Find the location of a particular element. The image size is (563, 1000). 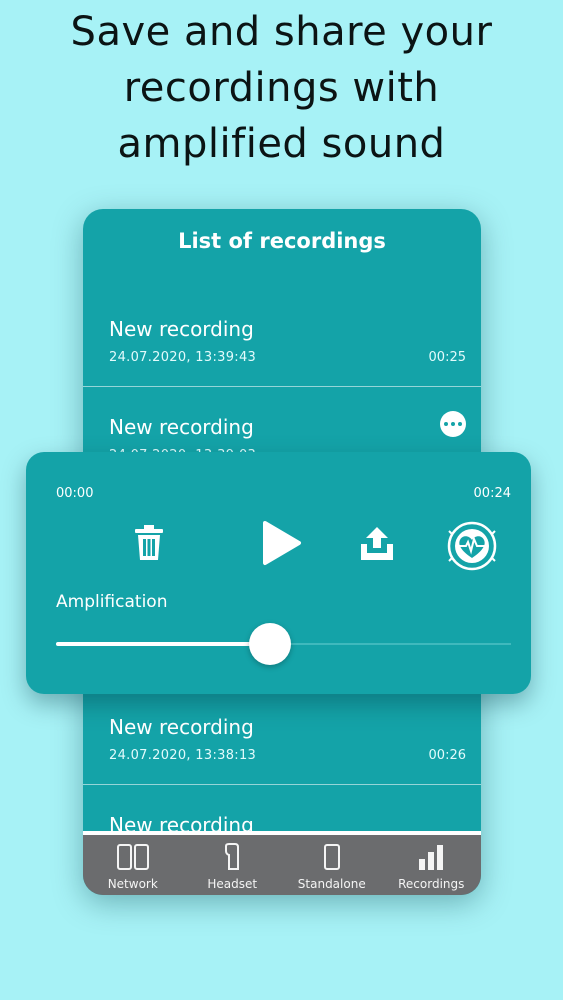

headline-line-2: recordings with is located at coordinates (281, 88).